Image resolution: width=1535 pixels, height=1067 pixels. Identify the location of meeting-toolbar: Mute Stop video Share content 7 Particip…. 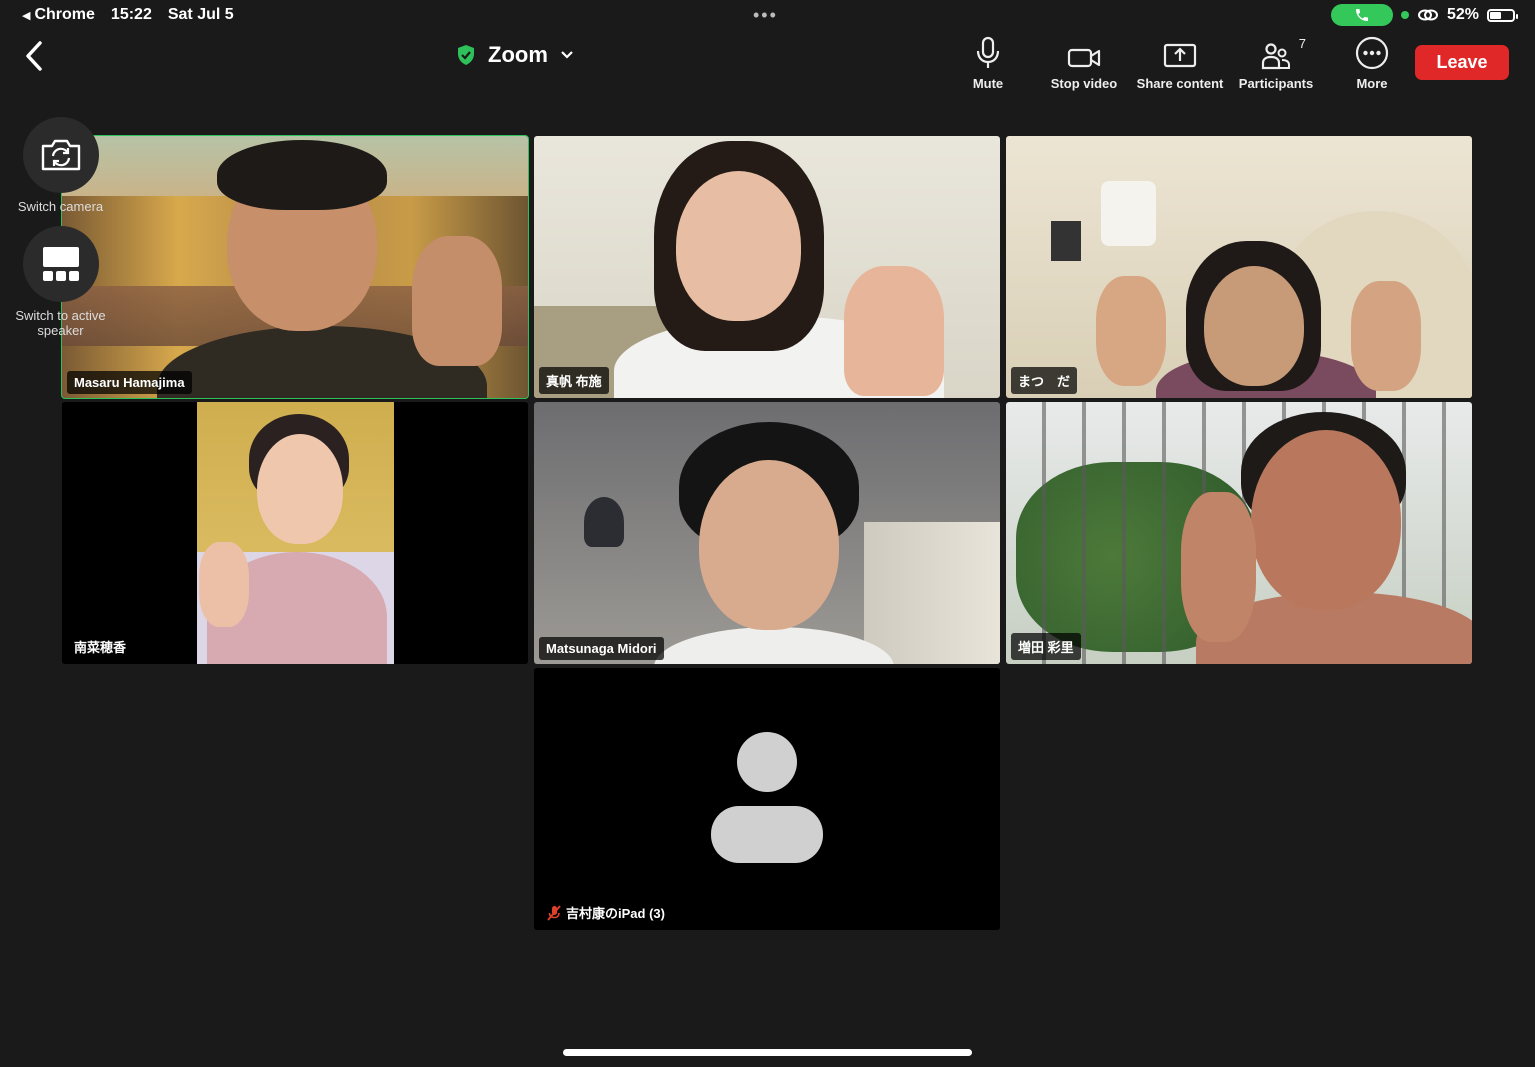
(1180, 62).